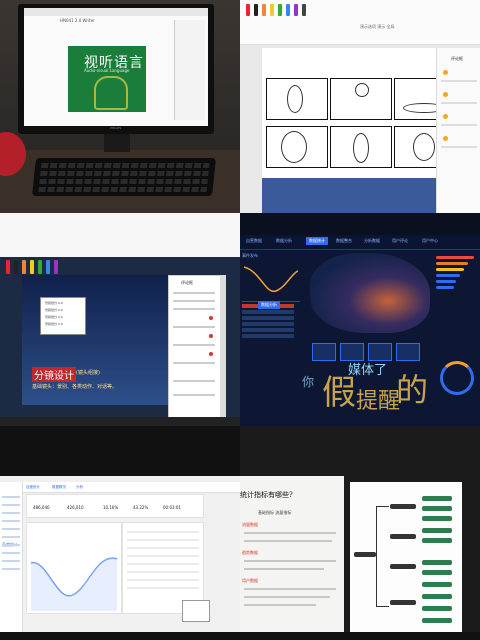  I want to click on text-line, so click(287, 597).